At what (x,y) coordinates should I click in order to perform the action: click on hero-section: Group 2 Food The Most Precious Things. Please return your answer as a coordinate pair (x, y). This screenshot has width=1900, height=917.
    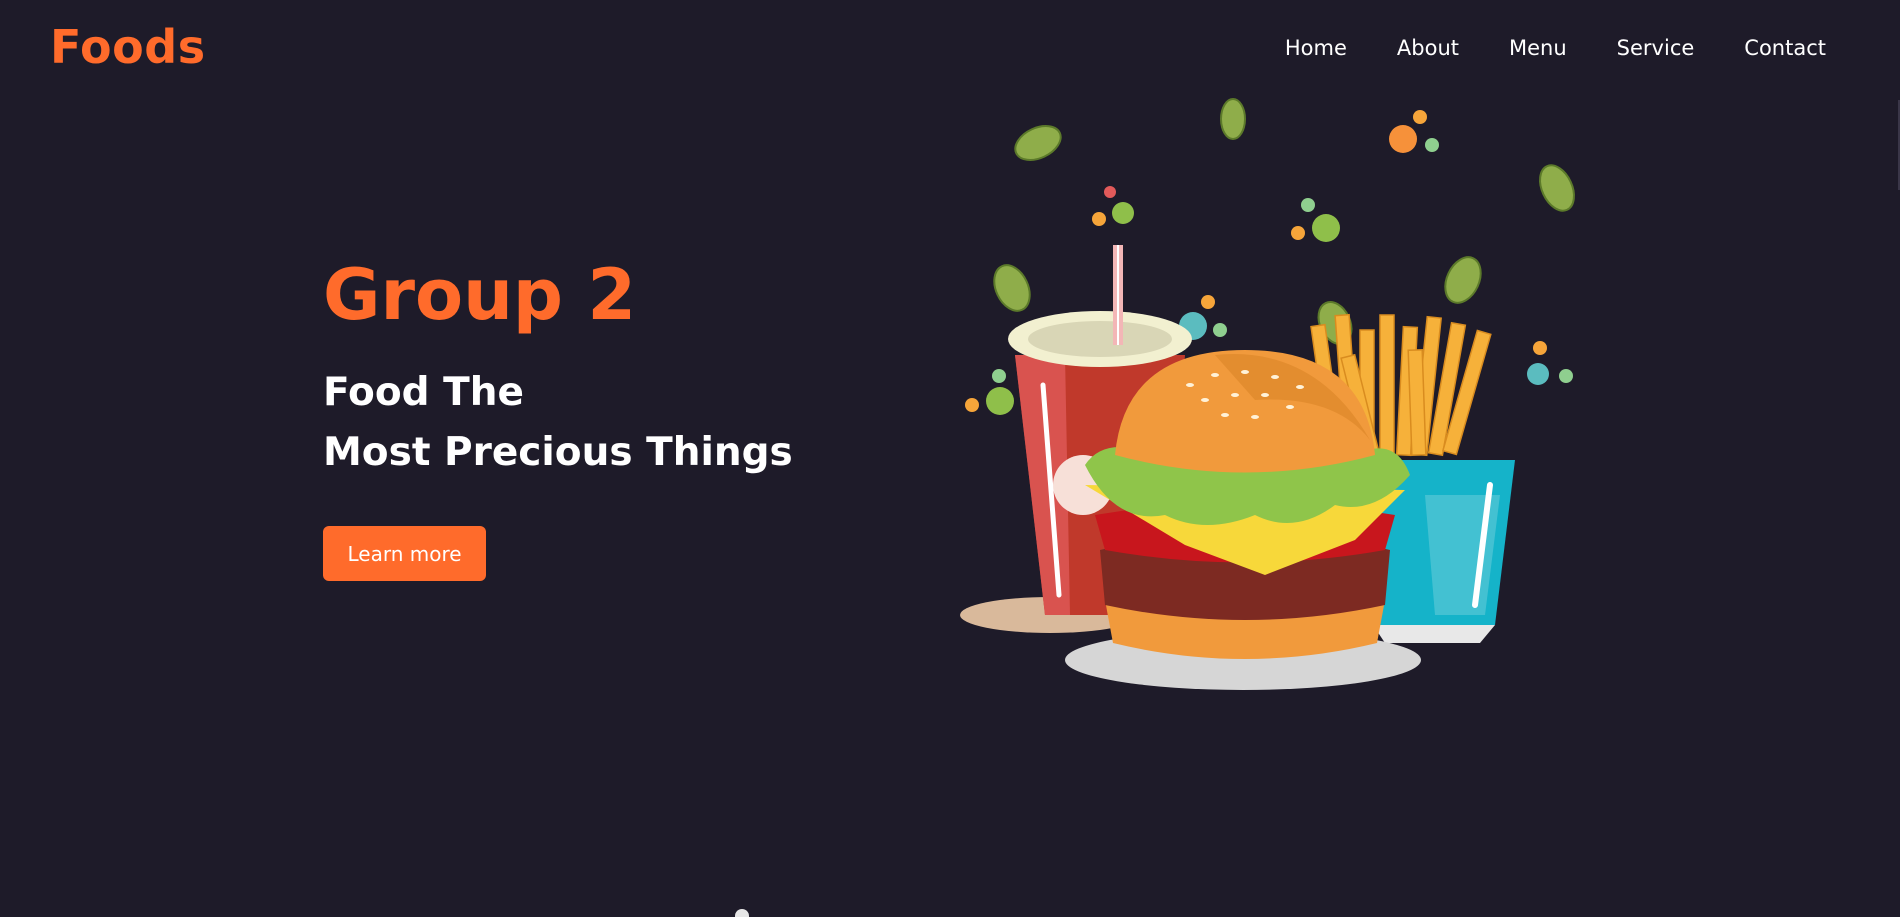
    Looking at the image, I should click on (558, 369).